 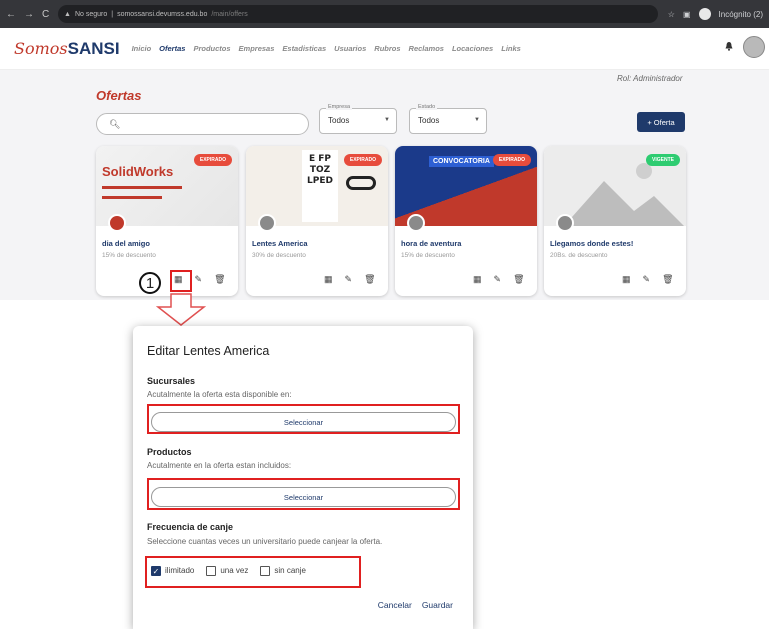 What do you see at coordinates (358, 119) in the screenshot?
I see `empresa-select: Empresa Todos ▼` at bounding box center [358, 119].